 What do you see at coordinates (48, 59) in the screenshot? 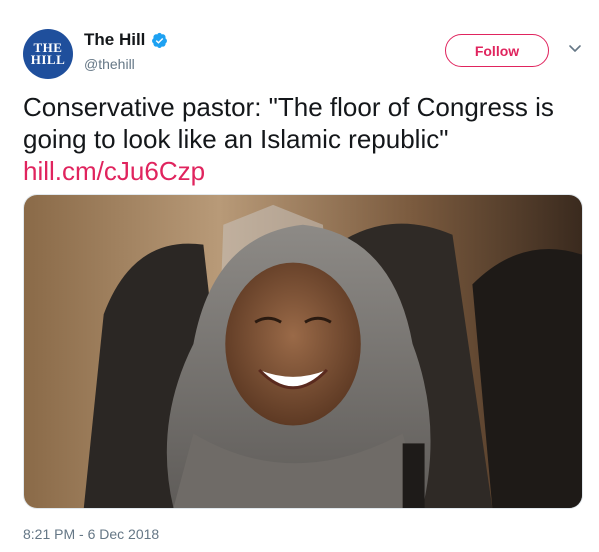
I see `avatar-text-line2: HILL` at bounding box center [48, 59].